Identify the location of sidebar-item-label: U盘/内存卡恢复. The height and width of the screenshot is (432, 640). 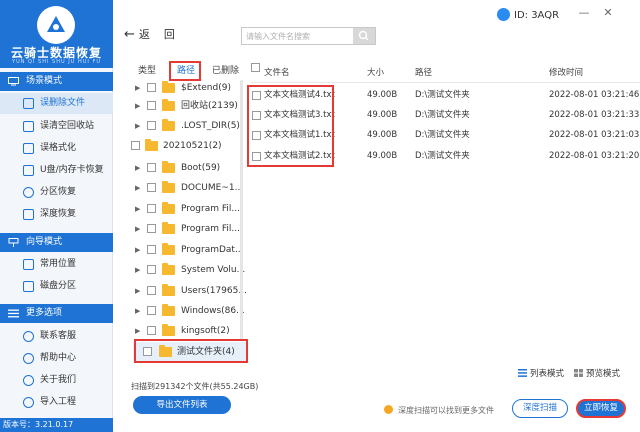
(72, 170).